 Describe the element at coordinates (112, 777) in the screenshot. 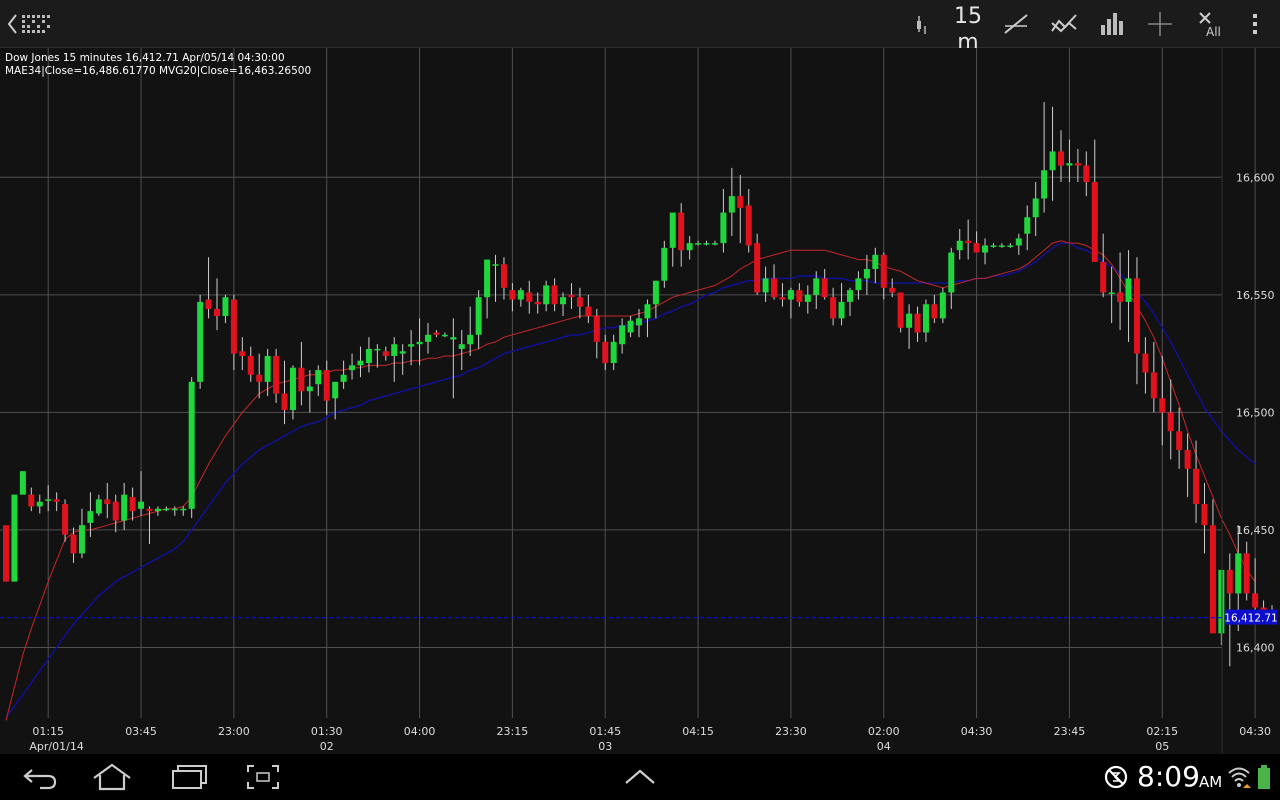

I see `home-nav-button` at that location.